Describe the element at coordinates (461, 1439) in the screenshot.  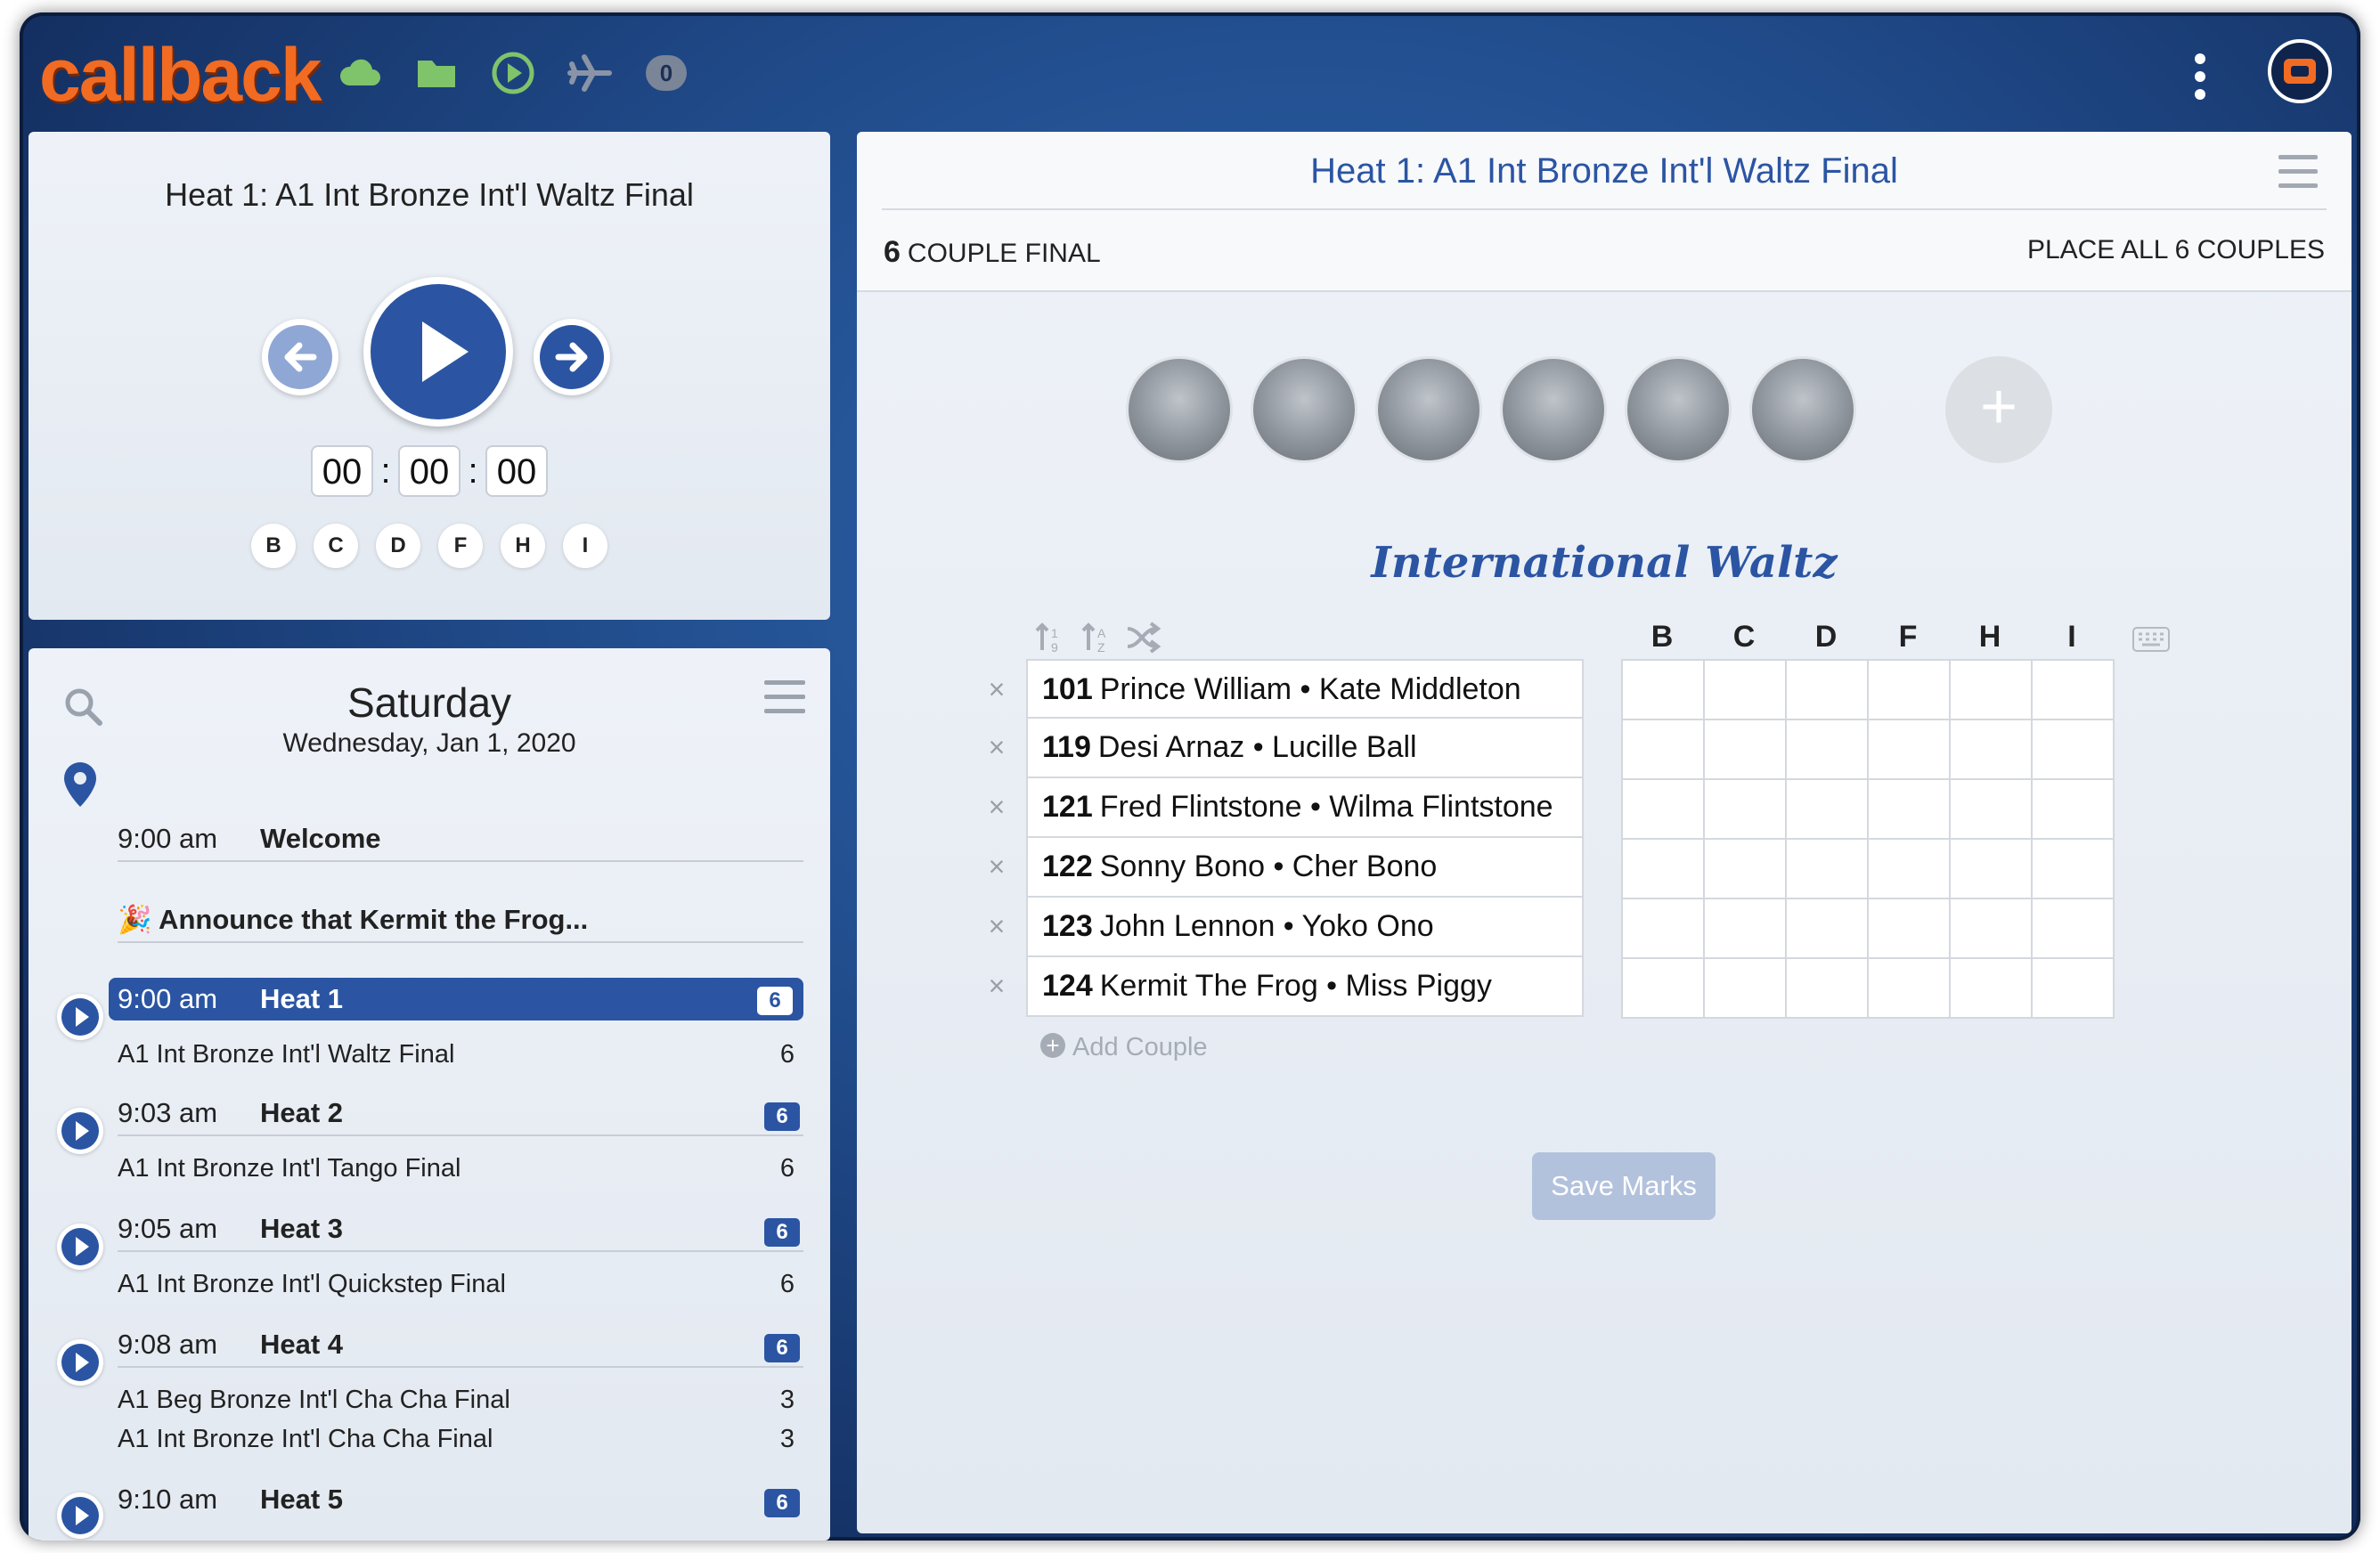
I see `heat-4-event: A1 Int Bronze Int'l Cha Cha Final 3` at that location.